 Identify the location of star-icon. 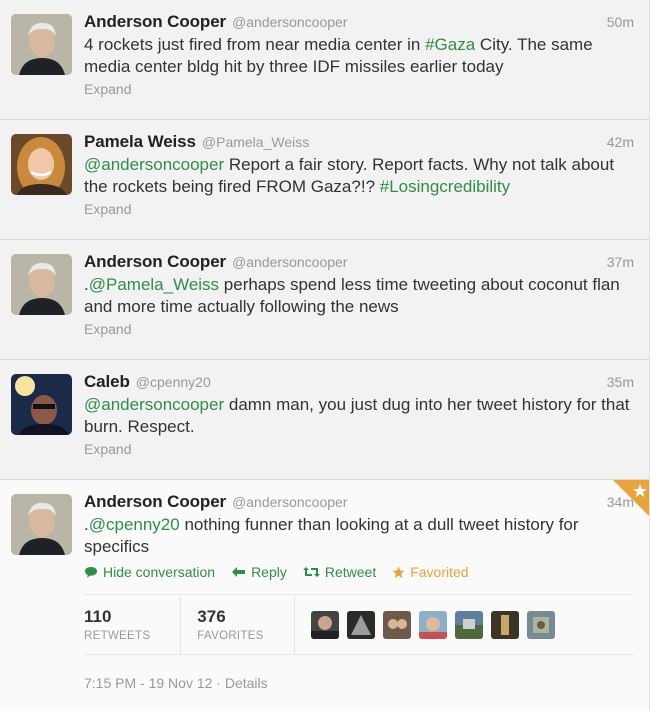
(398, 572).